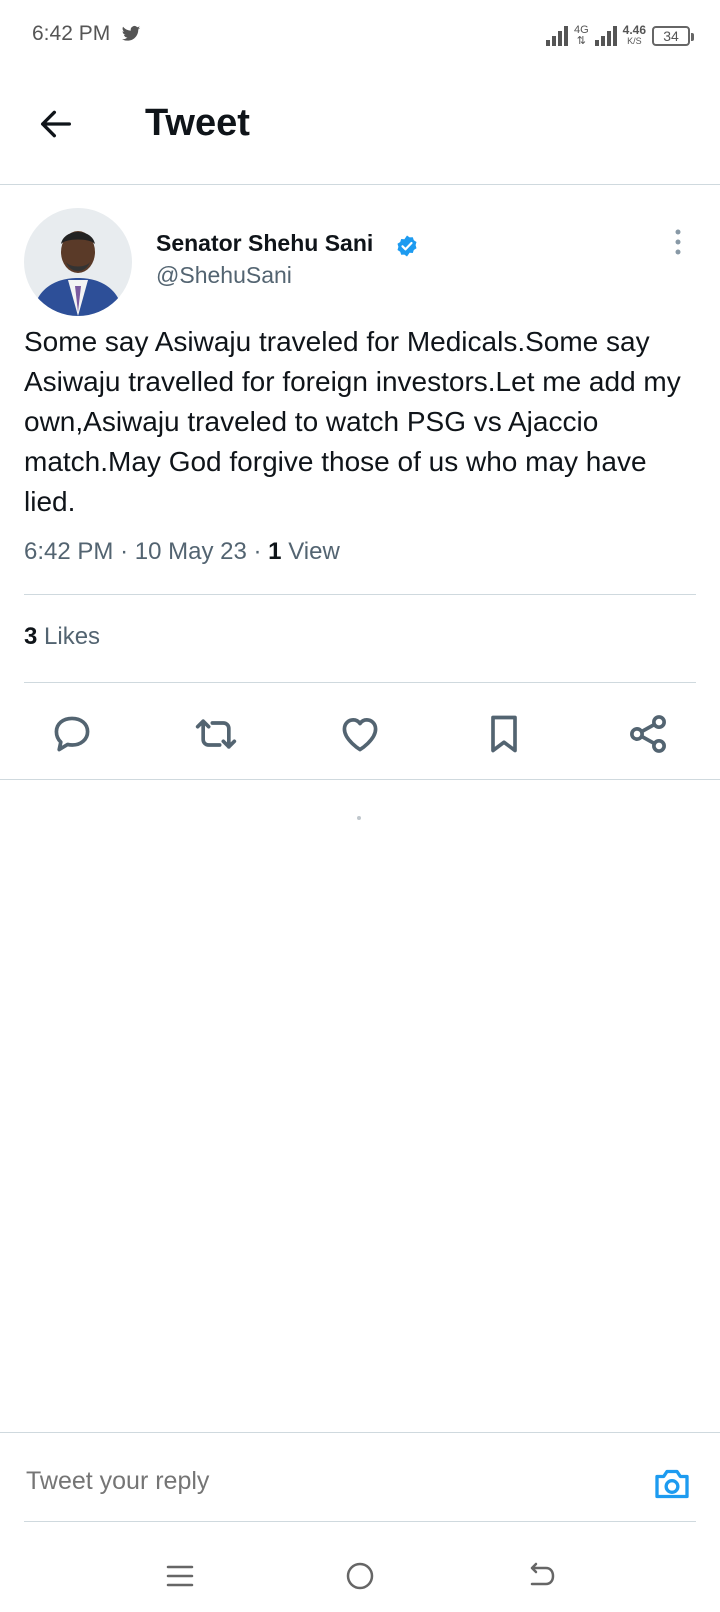 The image size is (720, 1612). I want to click on like-count: 3, so click(31, 636).